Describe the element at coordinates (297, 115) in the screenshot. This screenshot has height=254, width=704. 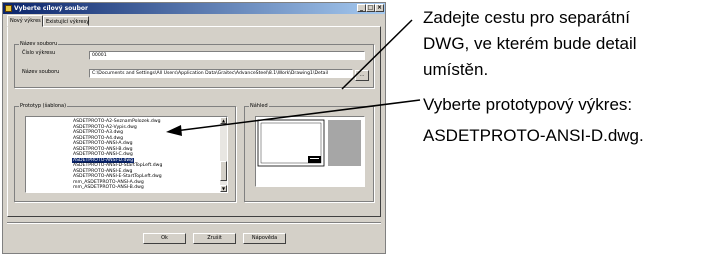
I see `prototype-callout-line` at that location.